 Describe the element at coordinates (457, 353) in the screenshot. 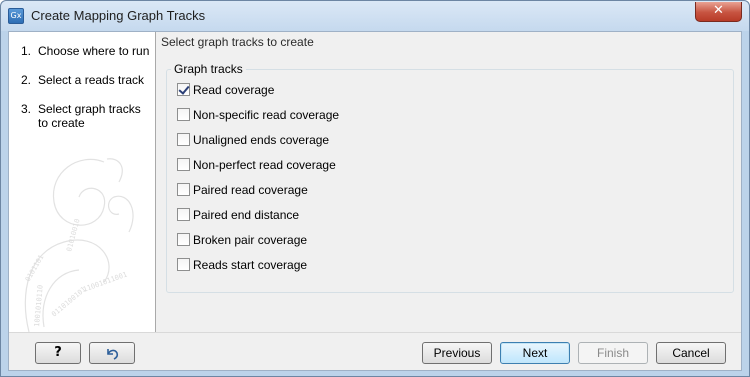

I see `previous-button: Previous` at that location.